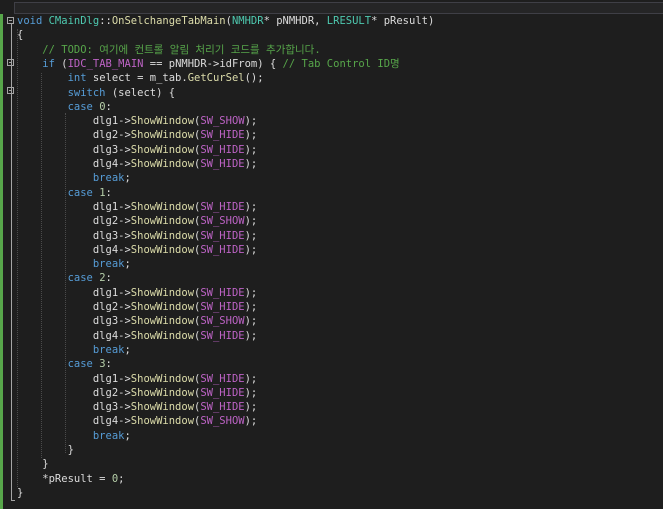  What do you see at coordinates (254, 78) in the screenshot?
I see `code-token: ();` at bounding box center [254, 78].